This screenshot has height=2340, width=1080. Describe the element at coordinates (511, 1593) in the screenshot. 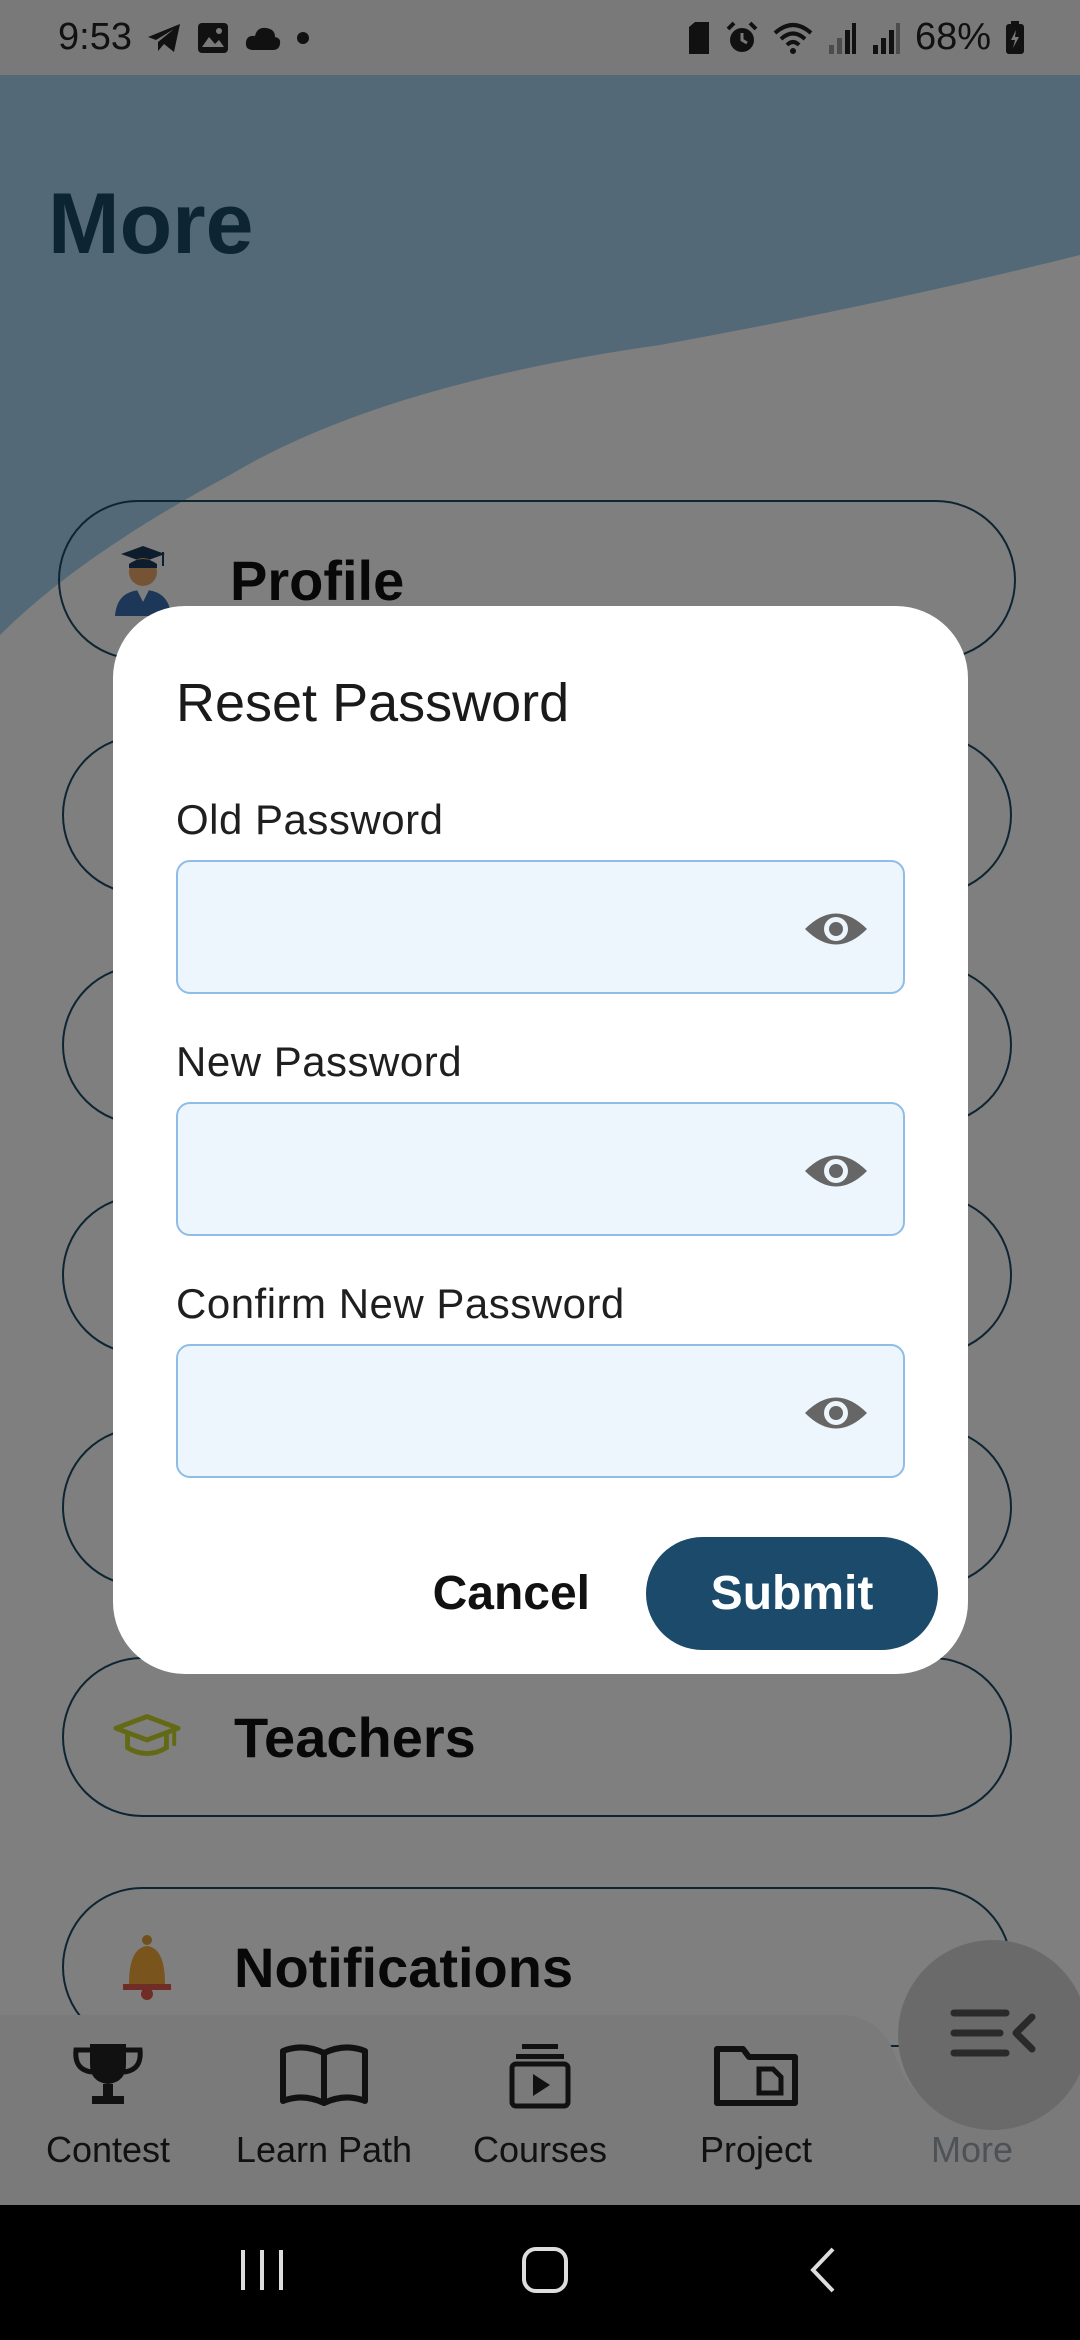

I see `cancel-button: Cancel` at that location.